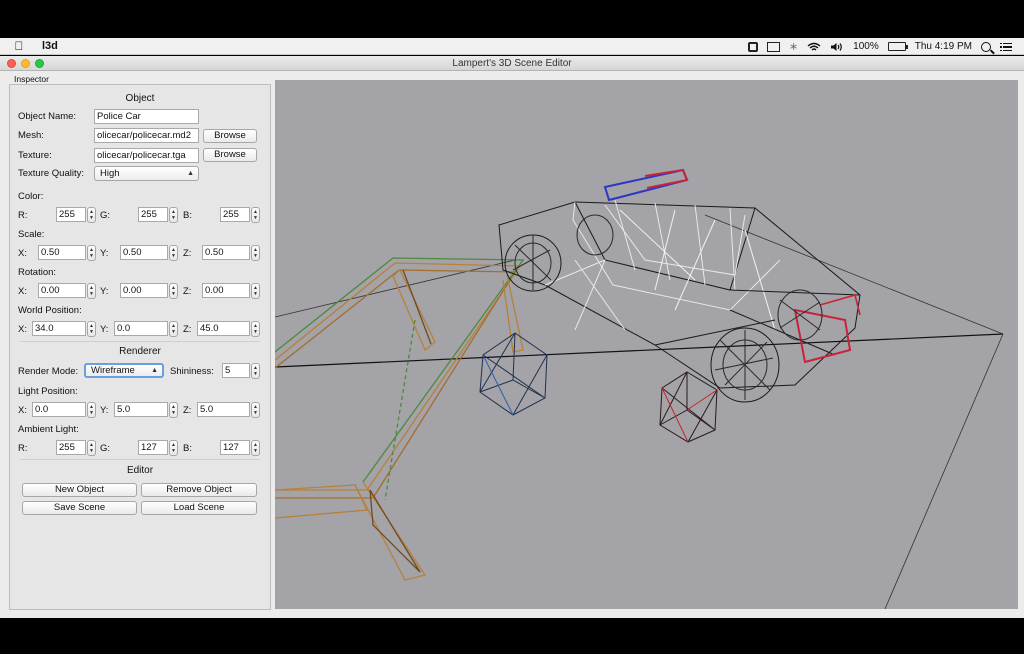 Image resolution: width=1024 pixels, height=654 pixels. What do you see at coordinates (236, 370) in the screenshot?
I see `shininess-field: 5` at bounding box center [236, 370].